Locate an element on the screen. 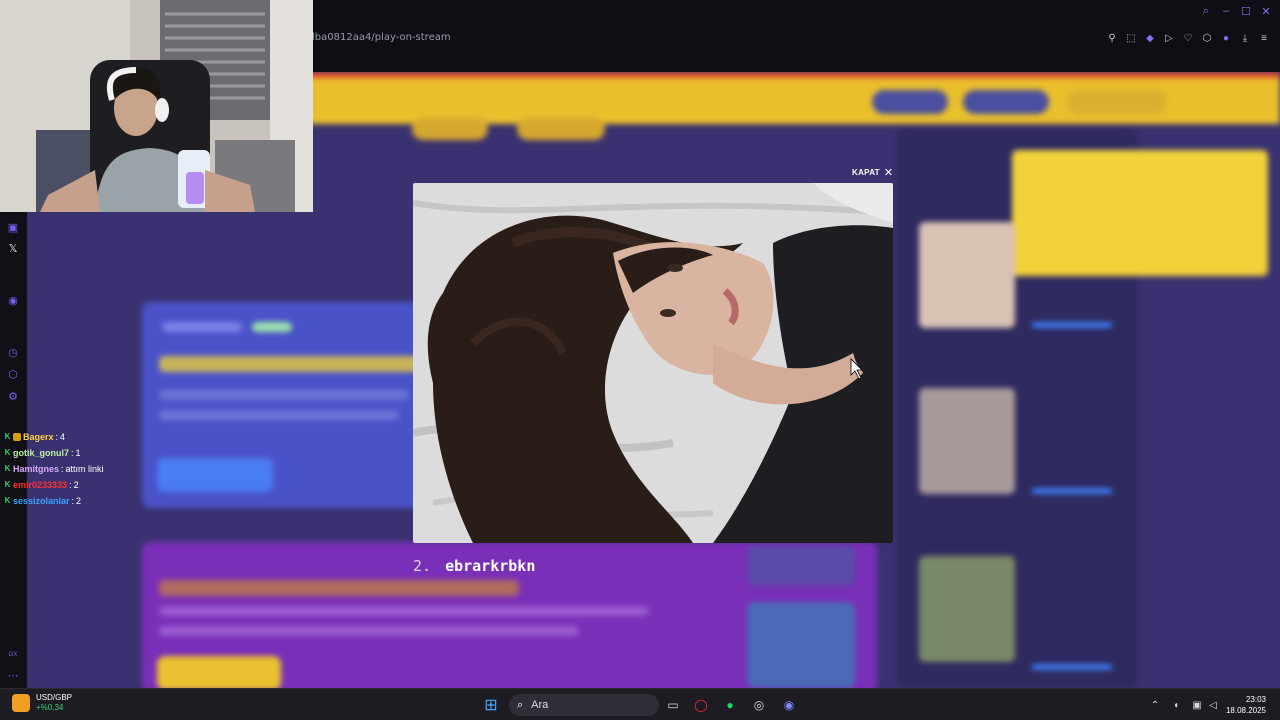  play-circle-icon: ◉ is located at coordinates (13, 300).